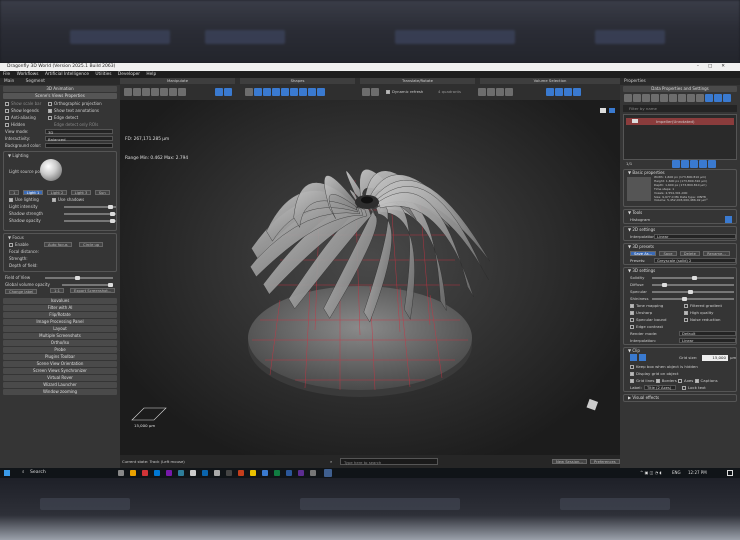 The image size is (740, 540). I want to click on language: ENG, so click(676, 473).